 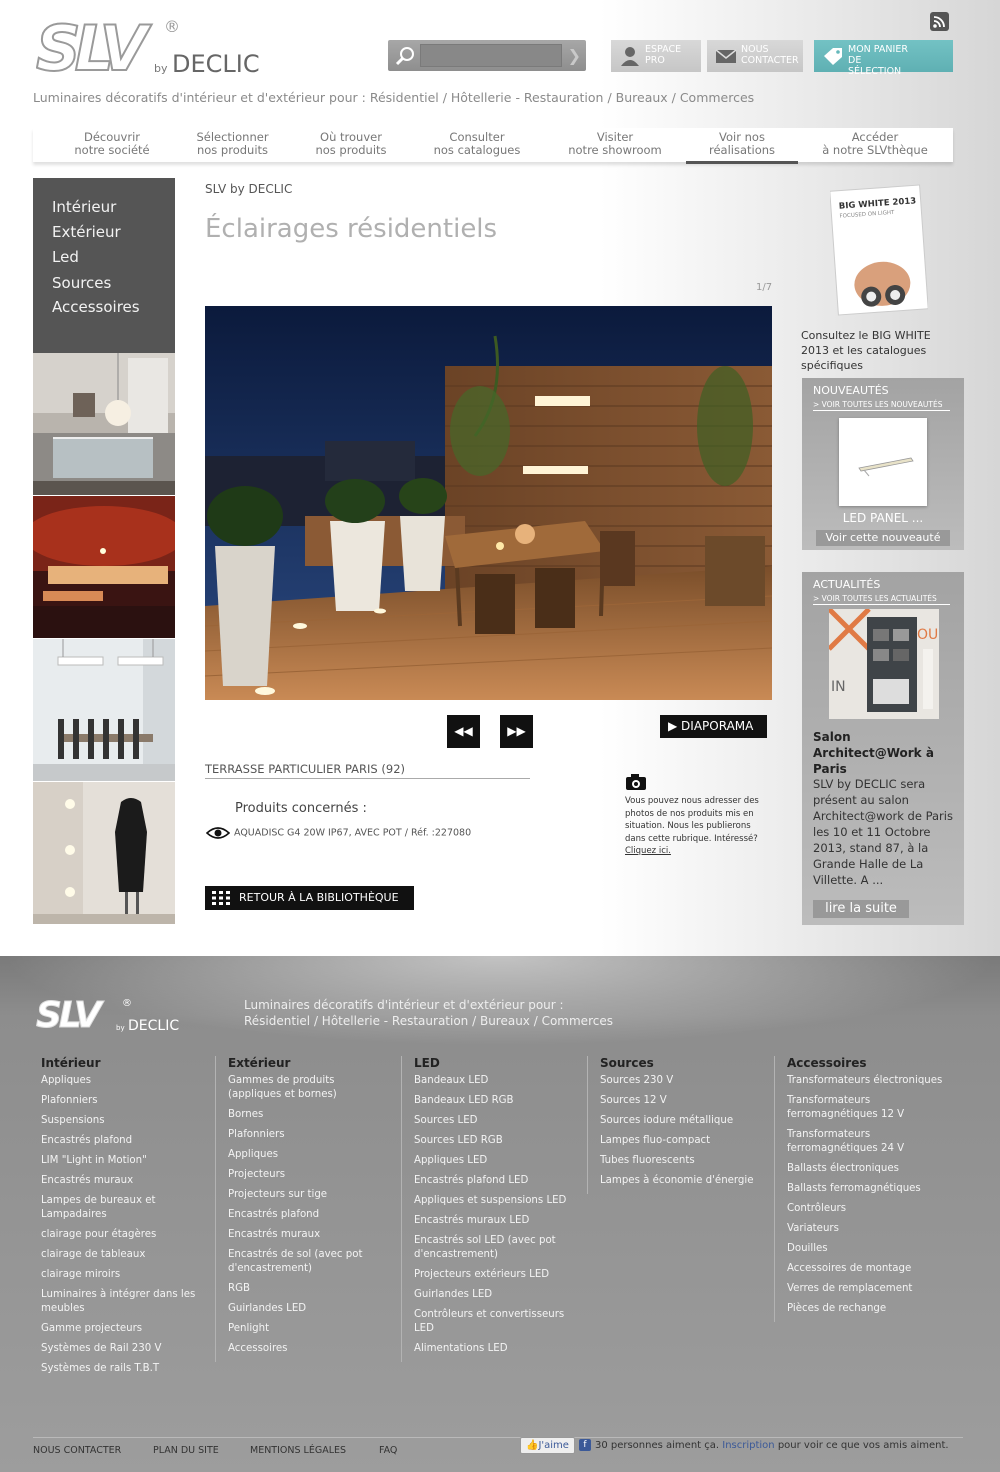 I want to click on slideshow-button: ▶ DIAPORAMA, so click(x=713, y=726).